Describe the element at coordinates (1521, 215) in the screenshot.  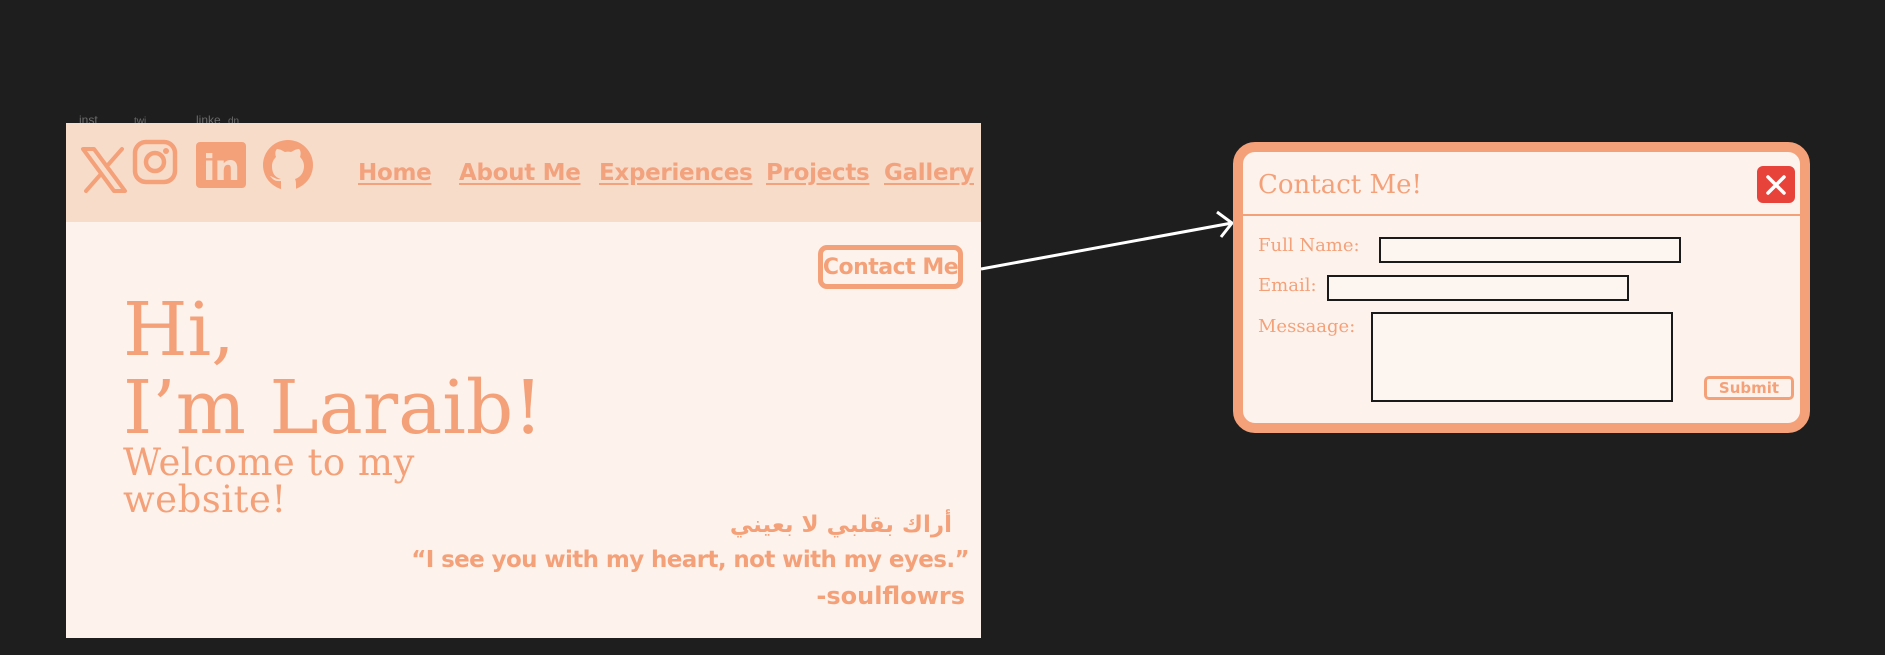
I see `modal-divider` at that location.